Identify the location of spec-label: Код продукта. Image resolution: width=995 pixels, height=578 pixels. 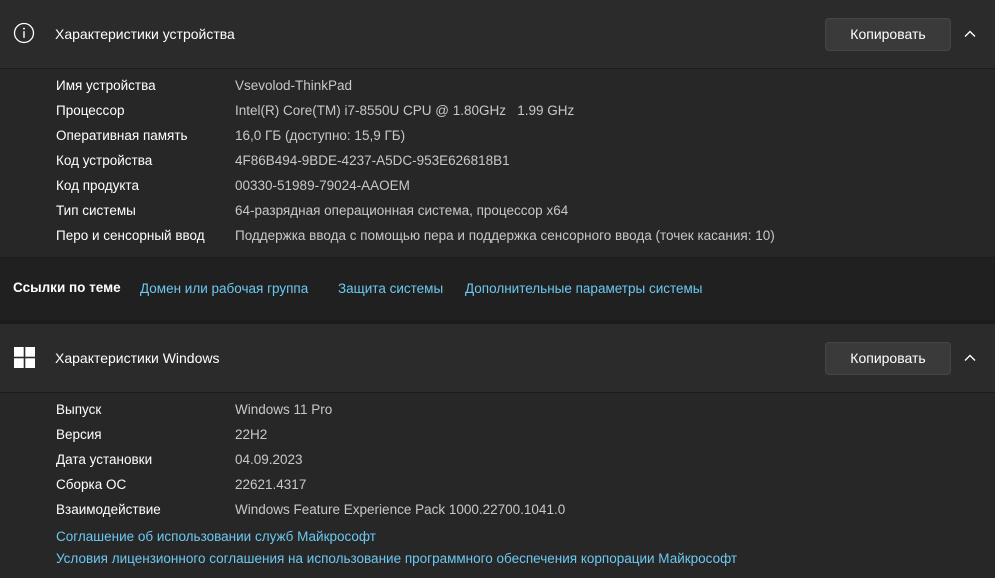
(97, 185).